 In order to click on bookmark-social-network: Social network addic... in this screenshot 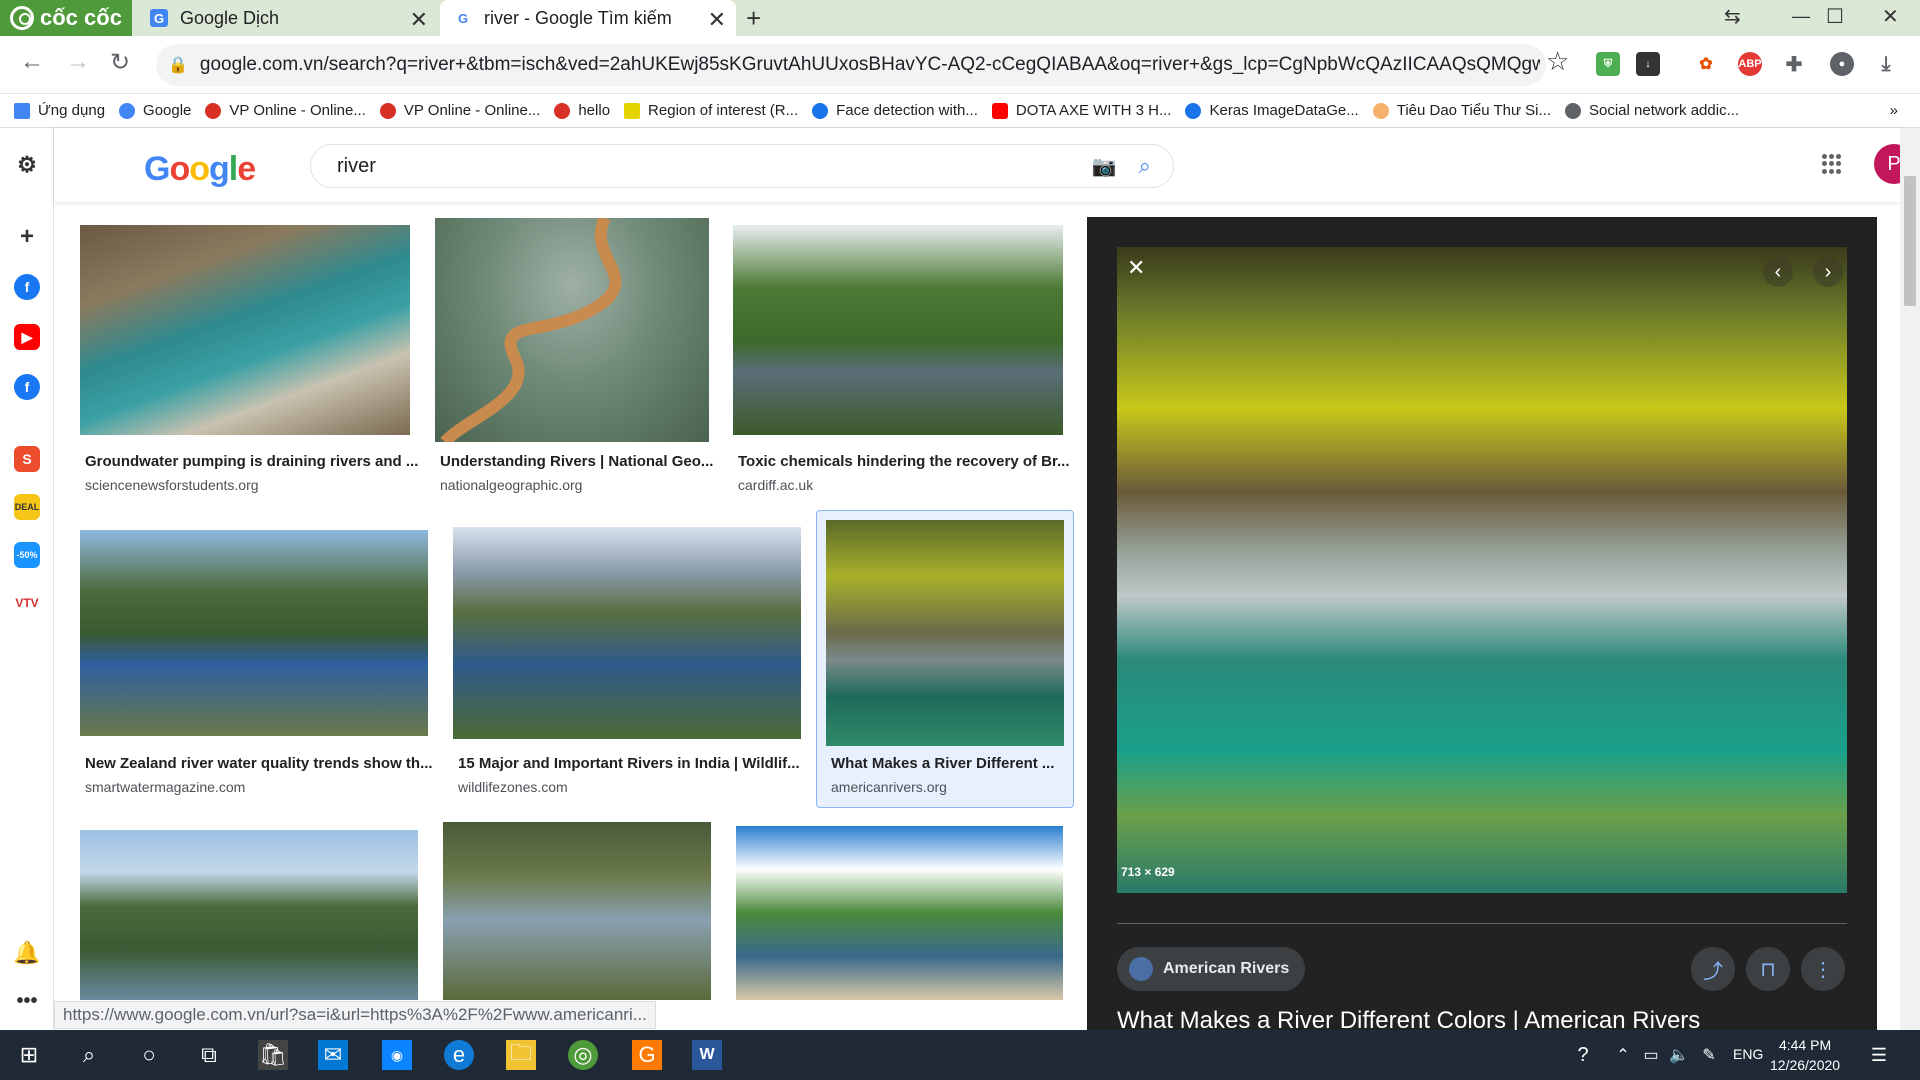, I will do `click(1652, 110)`.